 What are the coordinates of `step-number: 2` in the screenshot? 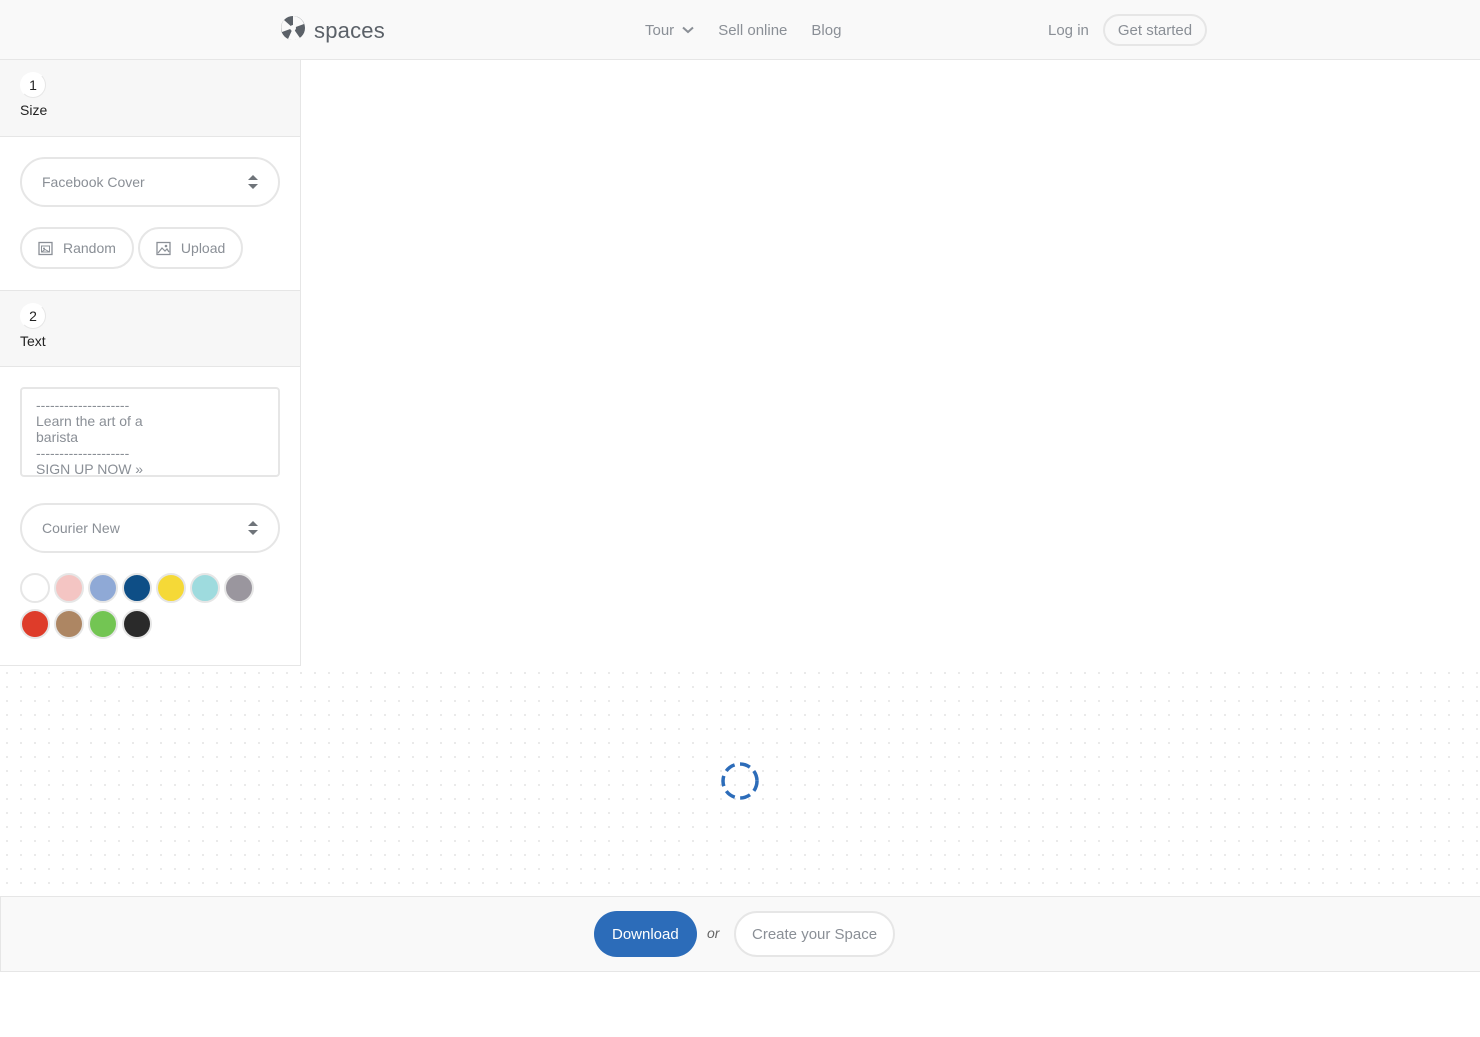 It's located at (33, 316).